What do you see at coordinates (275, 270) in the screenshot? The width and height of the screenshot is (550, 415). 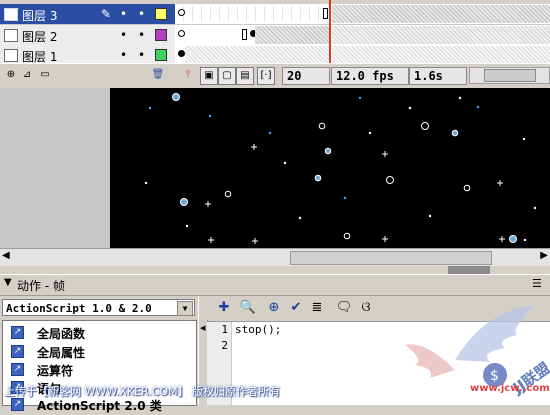 I see `panel-splitter` at bounding box center [275, 270].